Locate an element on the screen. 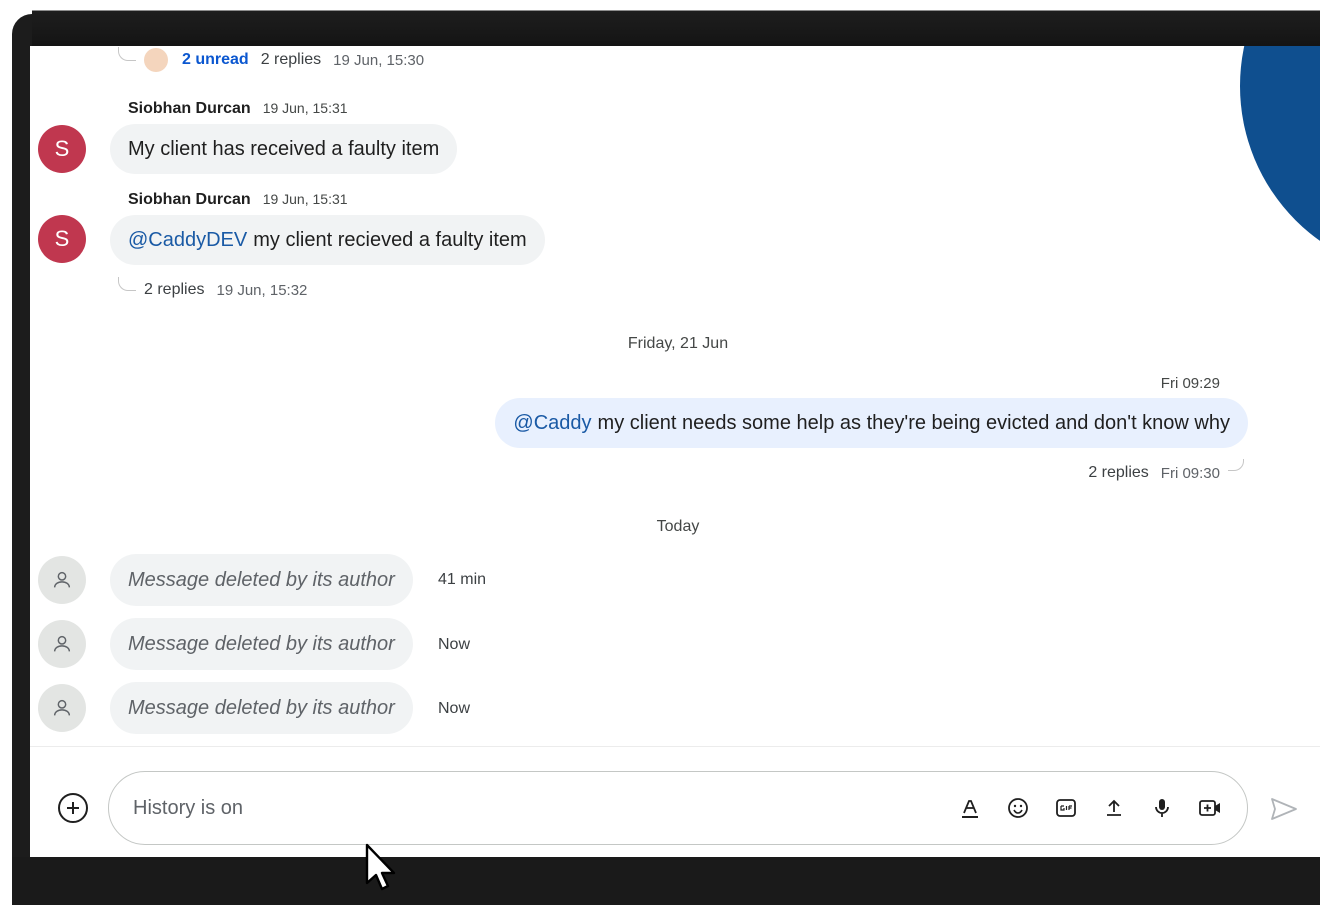 This screenshot has height=905, width=1320. device-bezel-edge is located at coordinates (22, 454).